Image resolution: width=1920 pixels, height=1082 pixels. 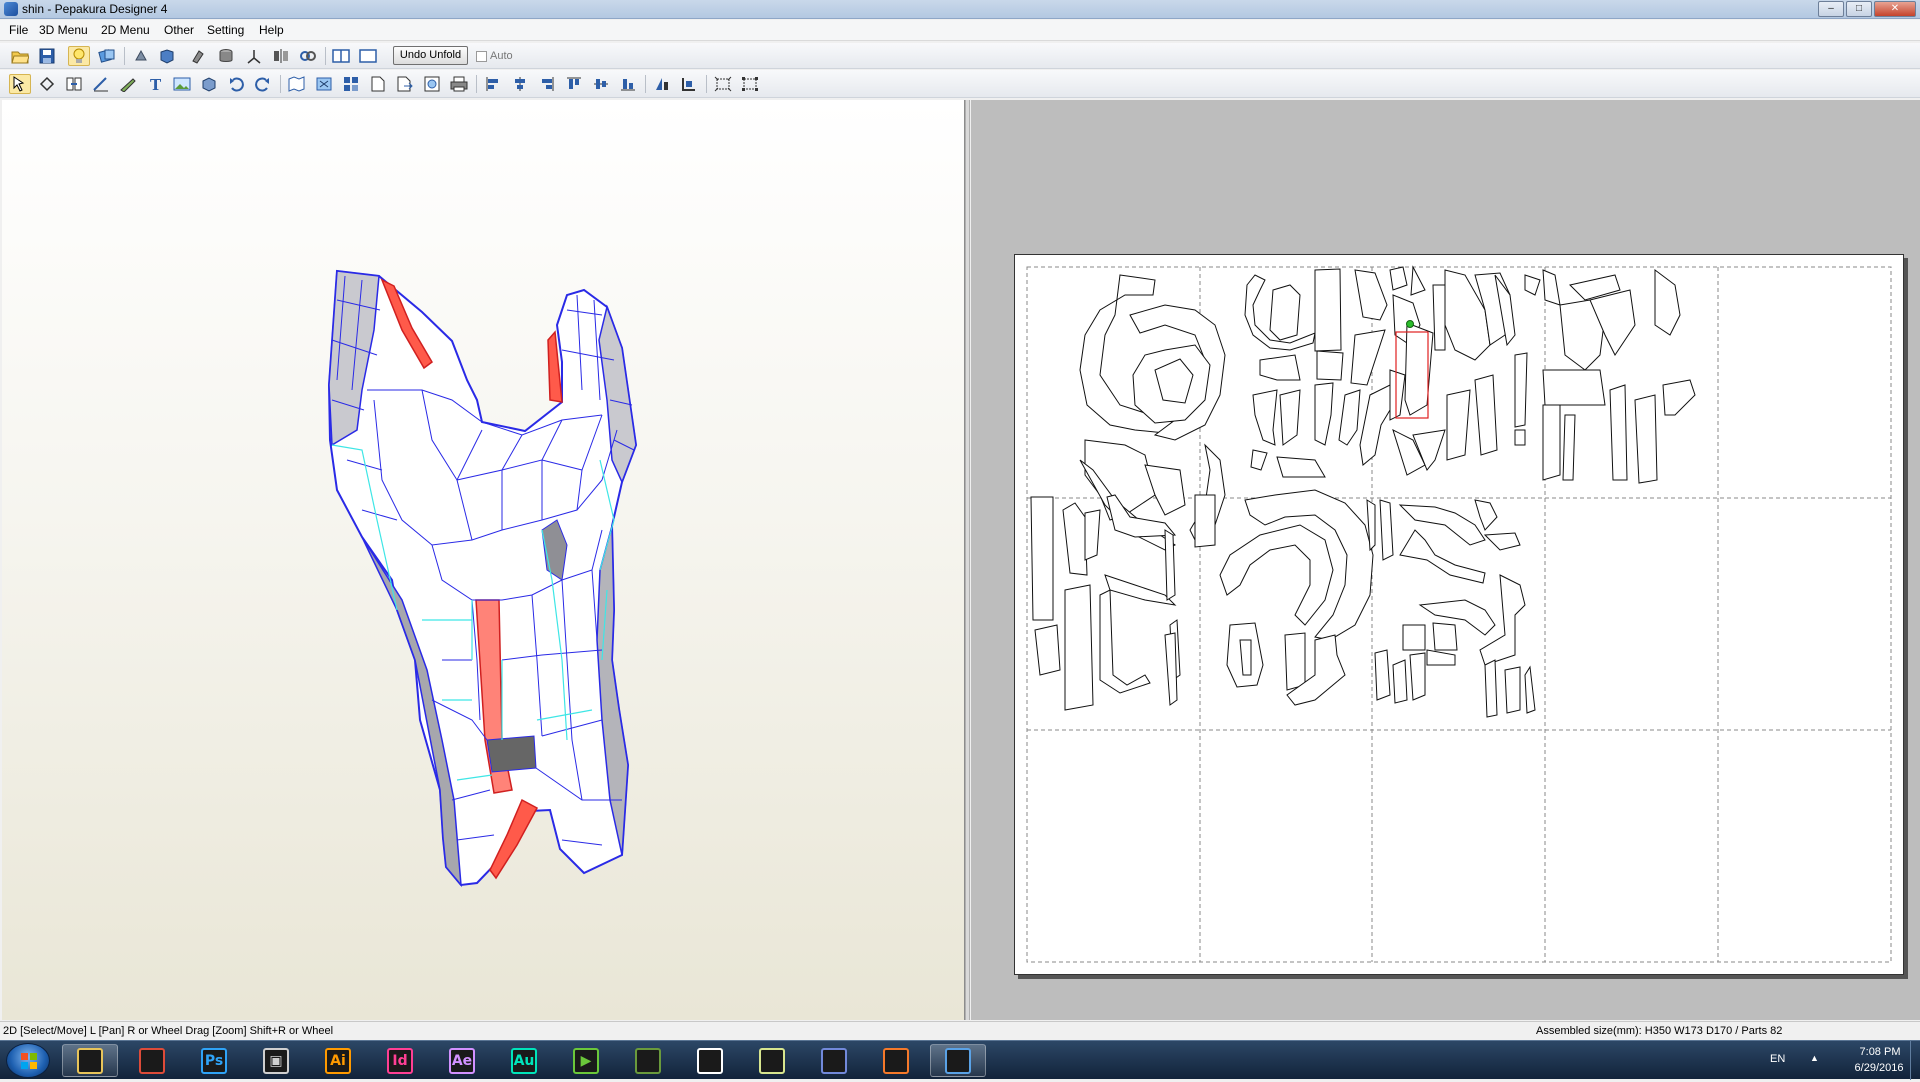 I want to click on symmetry-icon, so click(x=281, y=56).